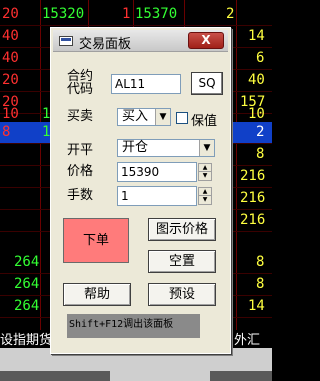 The height and width of the screenshot is (381, 320). I want to click on quote-cell: 1, so click(126, 14).